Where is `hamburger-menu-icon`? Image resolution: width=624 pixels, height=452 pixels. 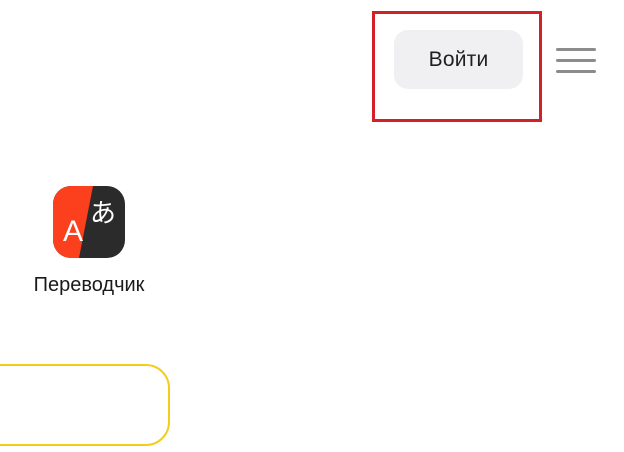 hamburger-menu-icon is located at coordinates (576, 60).